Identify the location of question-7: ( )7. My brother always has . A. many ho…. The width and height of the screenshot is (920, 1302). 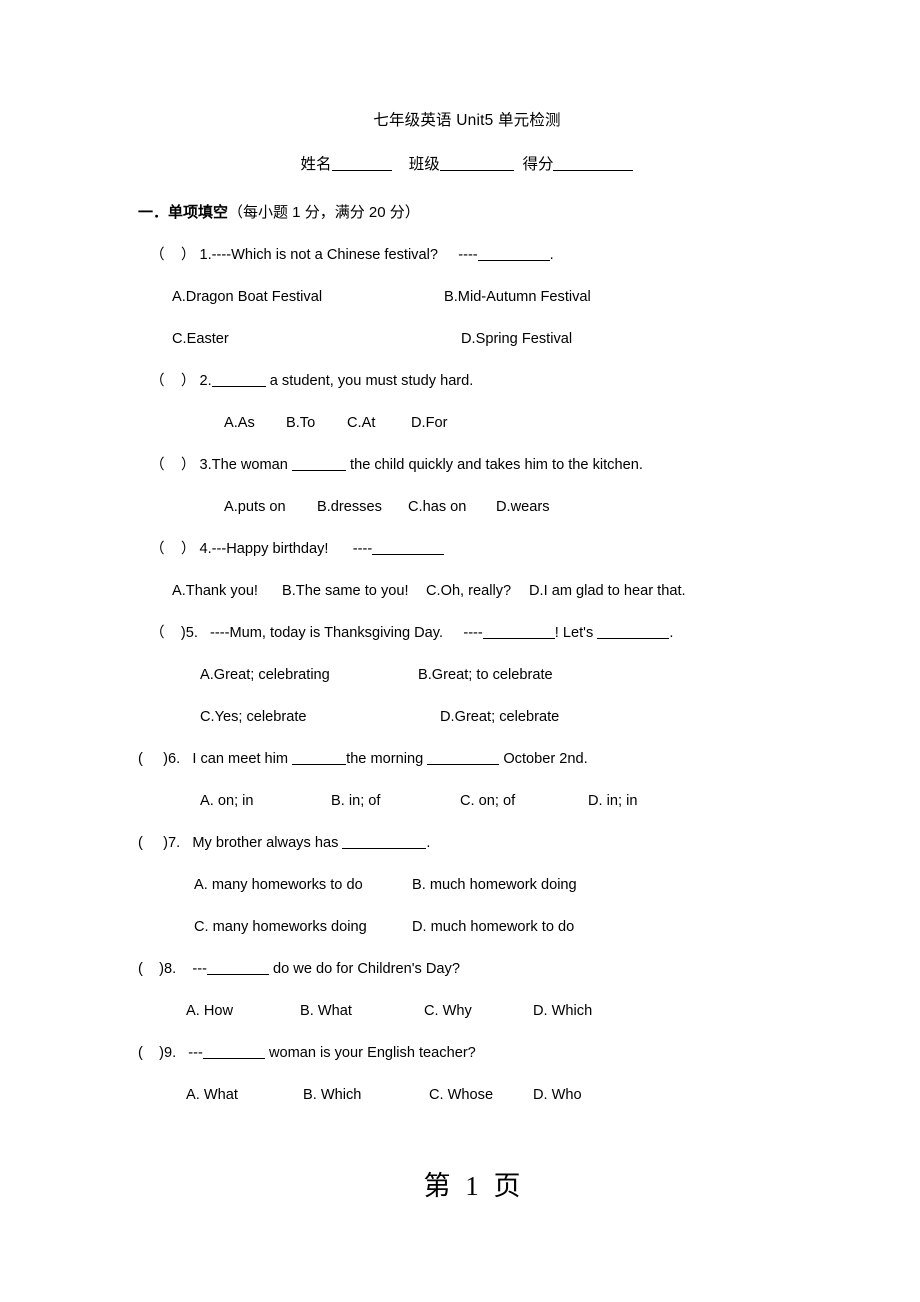
(460, 885).